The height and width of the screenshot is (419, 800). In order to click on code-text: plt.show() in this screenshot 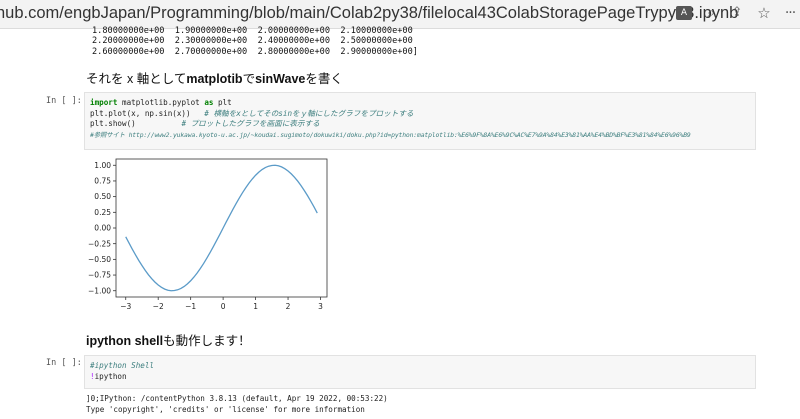, I will do `click(136, 124)`.